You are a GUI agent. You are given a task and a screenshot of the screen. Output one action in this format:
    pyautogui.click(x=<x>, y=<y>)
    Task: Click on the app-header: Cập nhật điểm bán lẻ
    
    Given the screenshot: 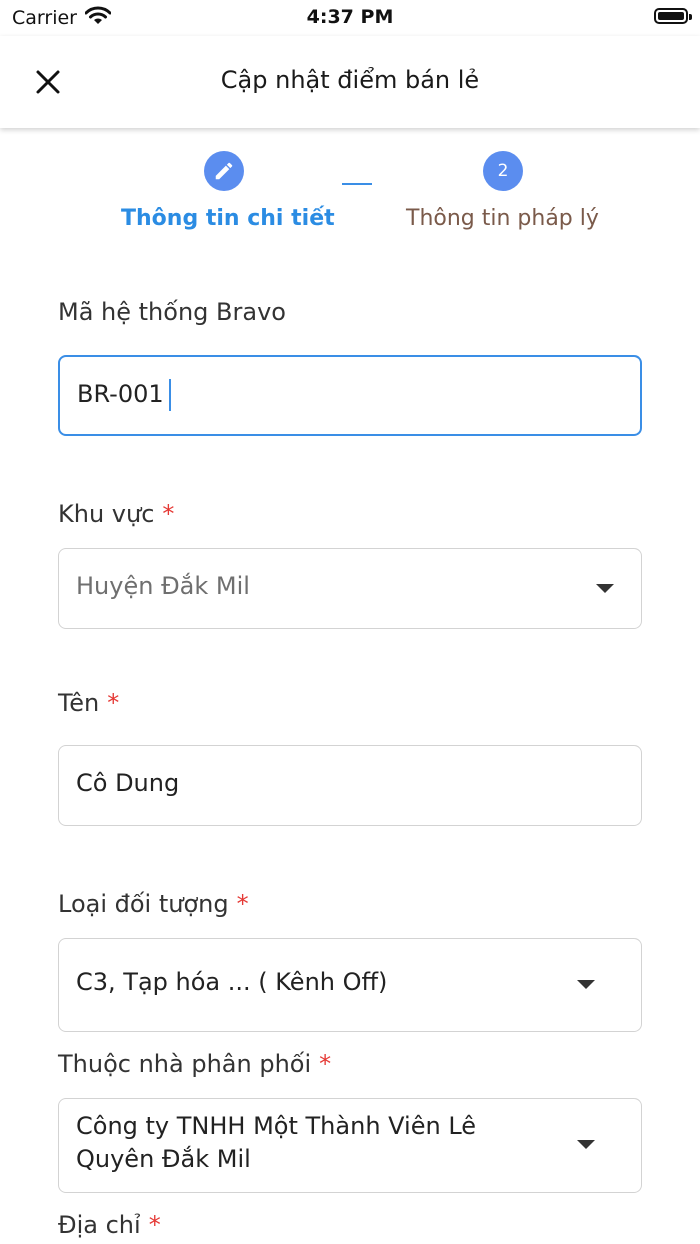 What is the action you would take?
    pyautogui.click(x=350, y=82)
    